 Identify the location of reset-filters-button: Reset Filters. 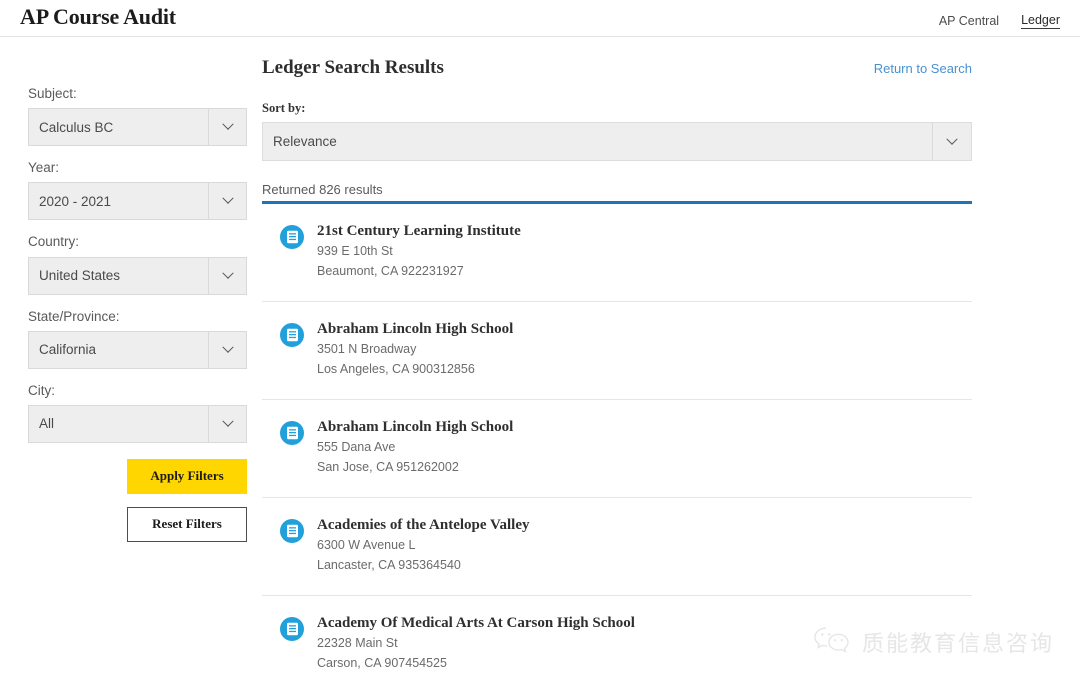
(187, 524).